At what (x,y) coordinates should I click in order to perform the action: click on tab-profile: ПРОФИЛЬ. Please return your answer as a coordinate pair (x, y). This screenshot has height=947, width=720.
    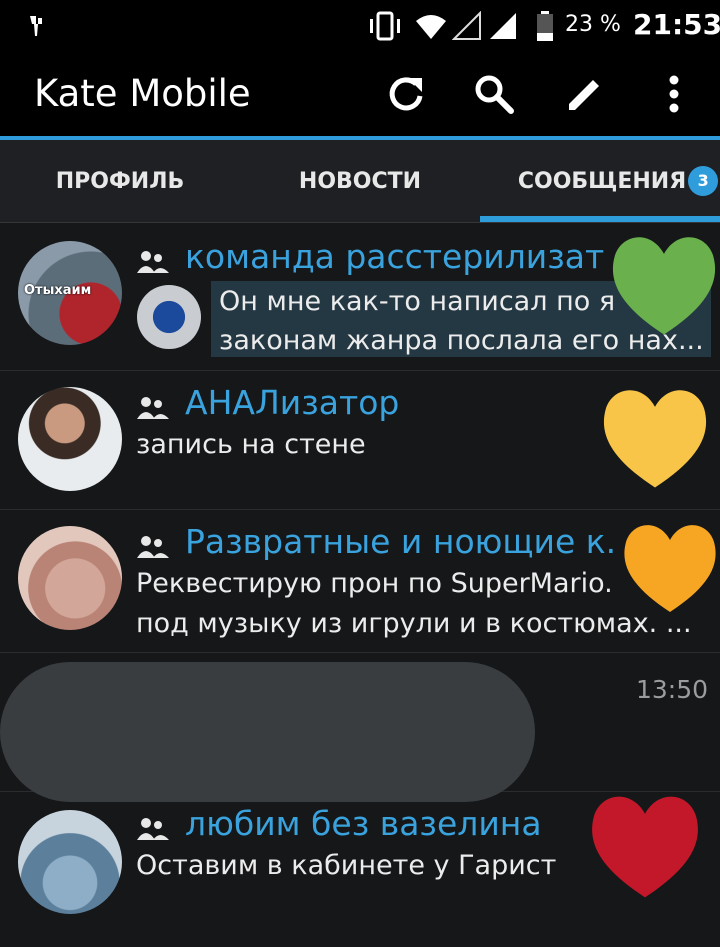
    Looking at the image, I should click on (120, 181).